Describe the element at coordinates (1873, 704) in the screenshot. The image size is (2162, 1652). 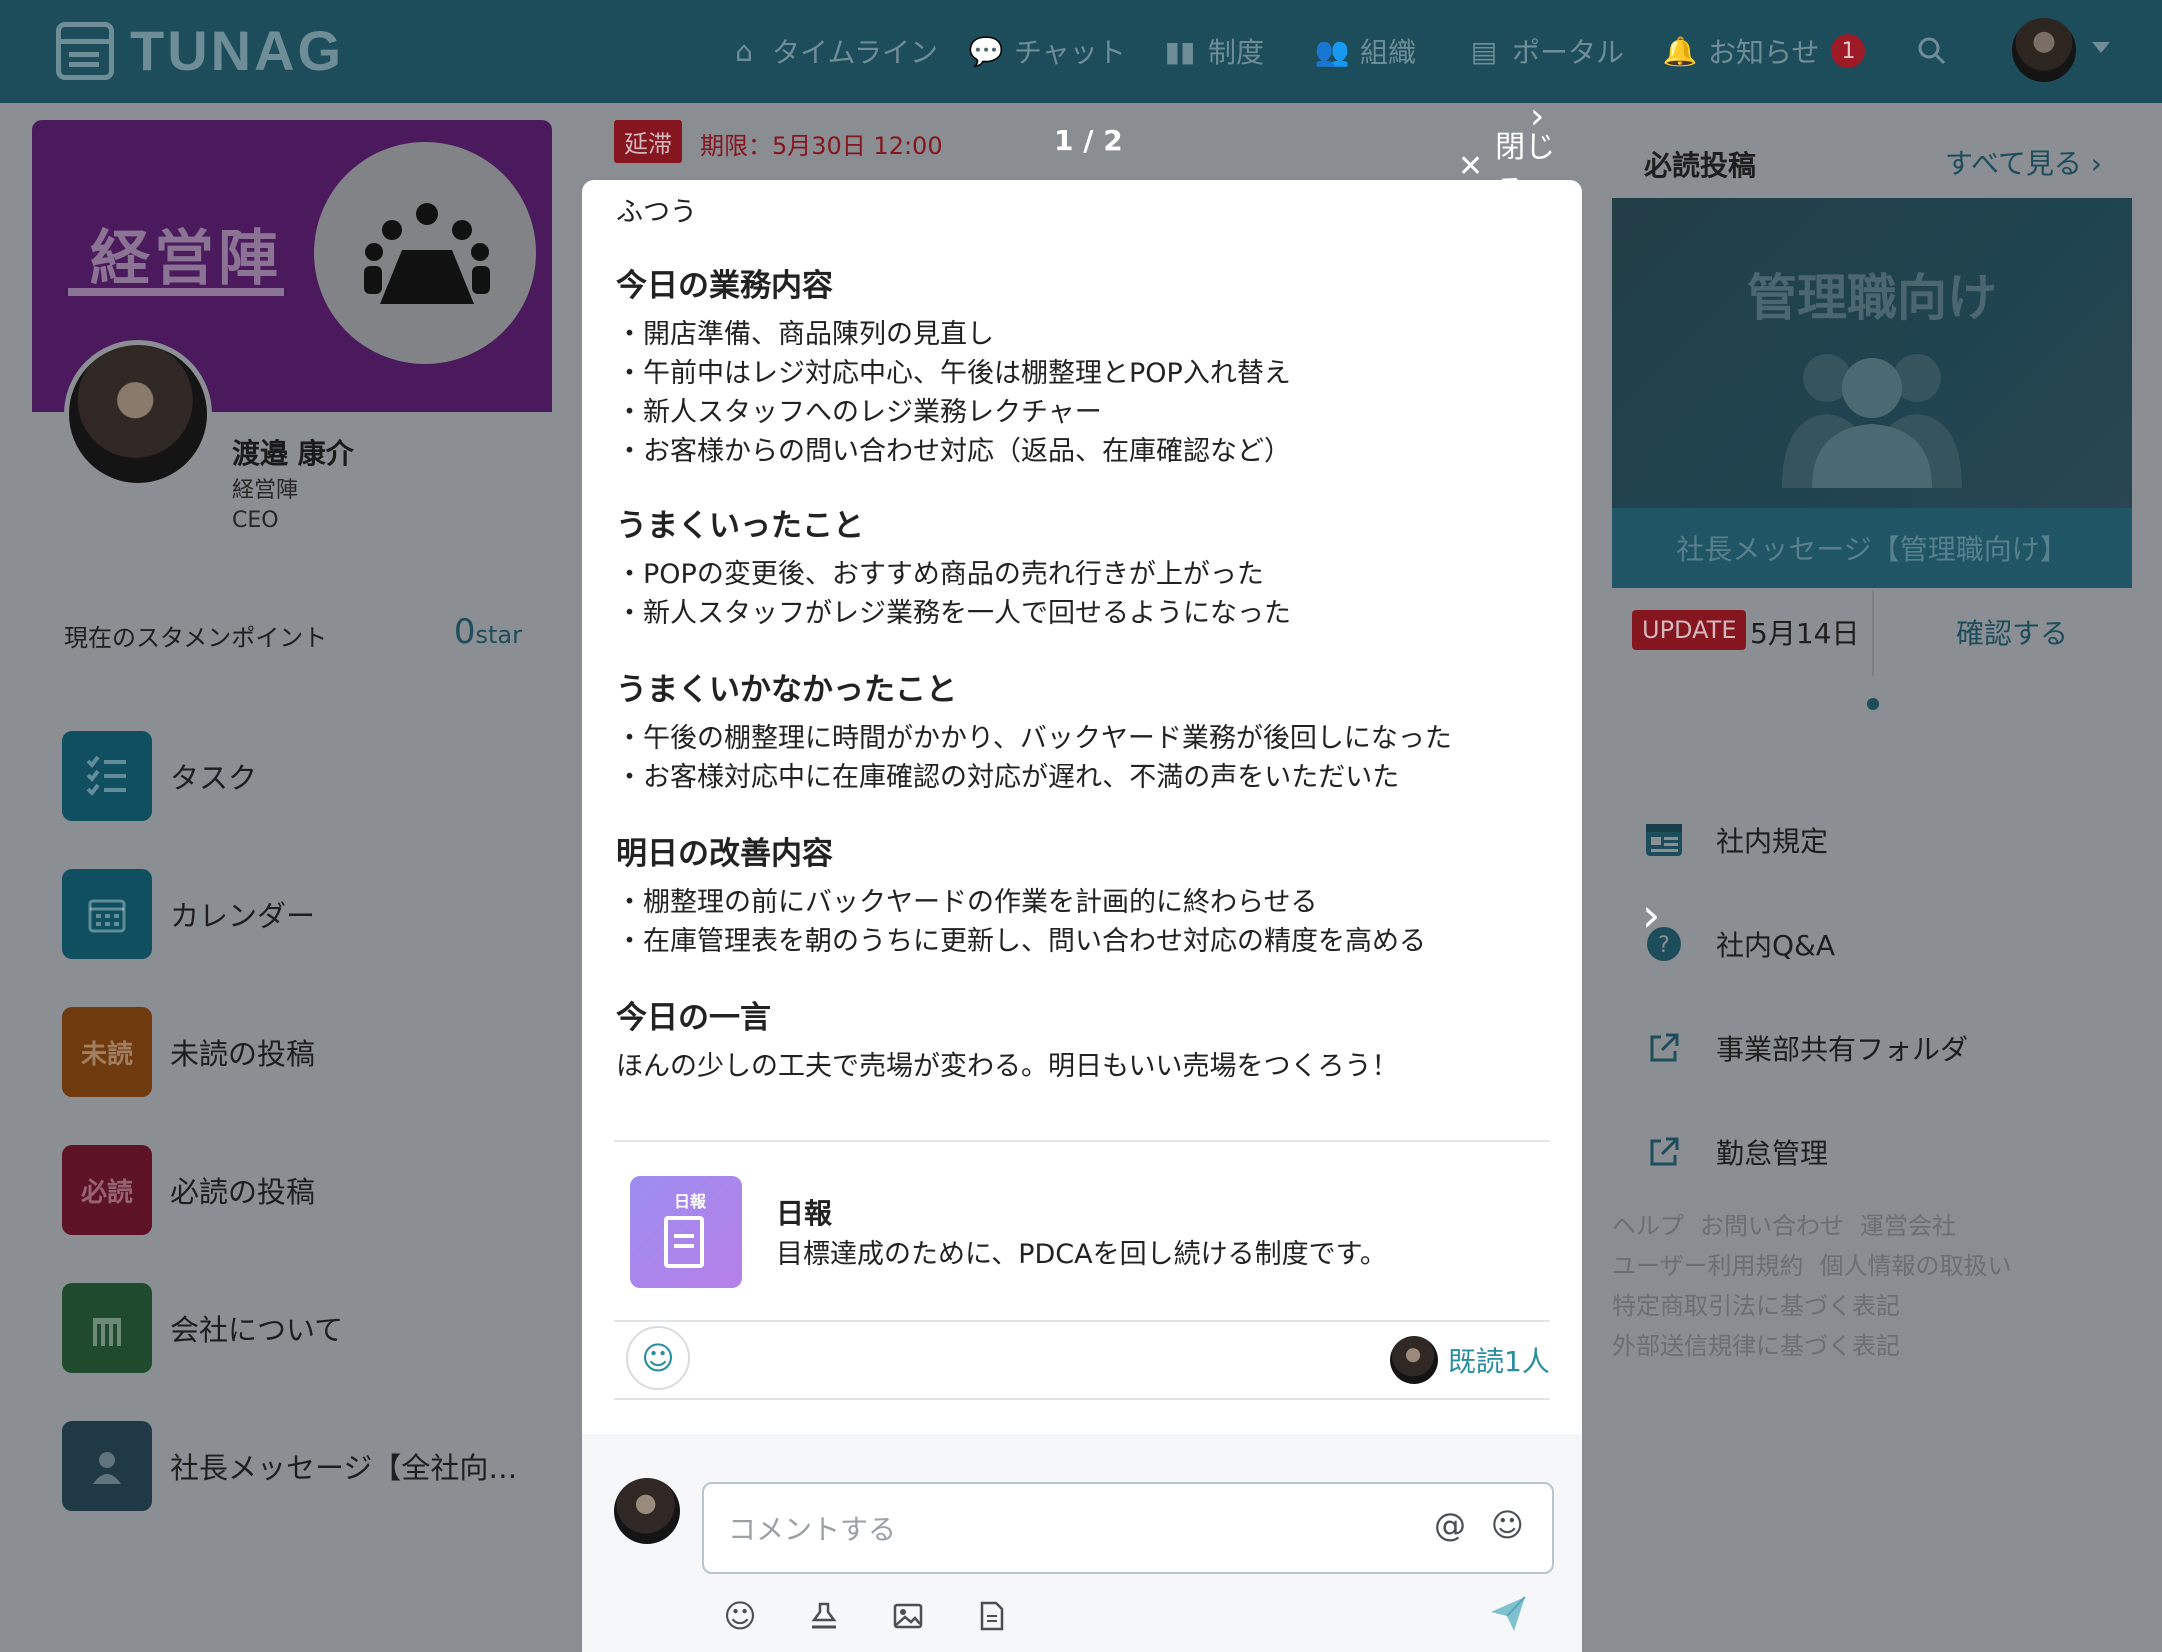
I see `carousel-dot` at that location.